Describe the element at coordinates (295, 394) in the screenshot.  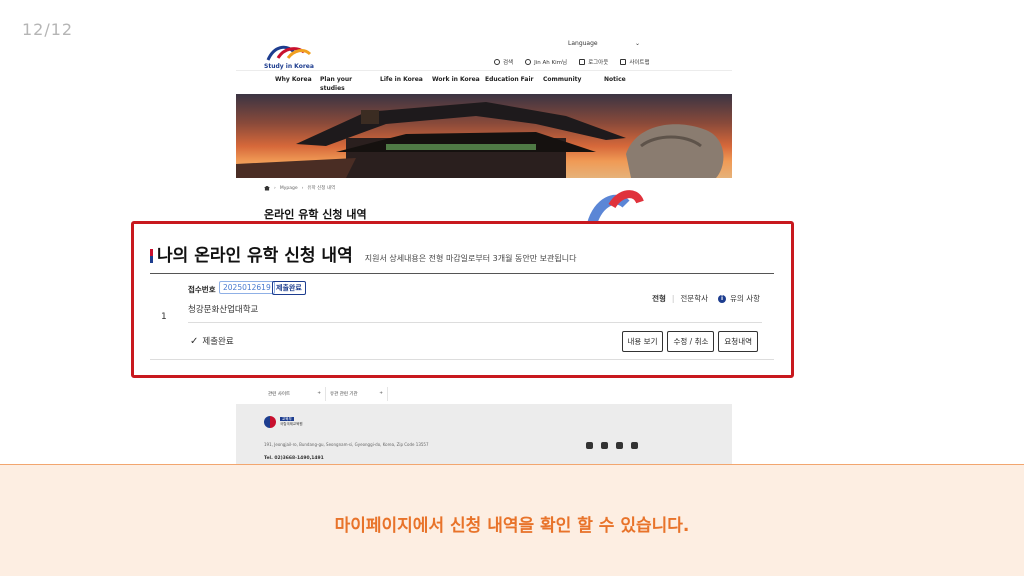
I see `footer-related-sites: 관련 사이트 +` at that location.